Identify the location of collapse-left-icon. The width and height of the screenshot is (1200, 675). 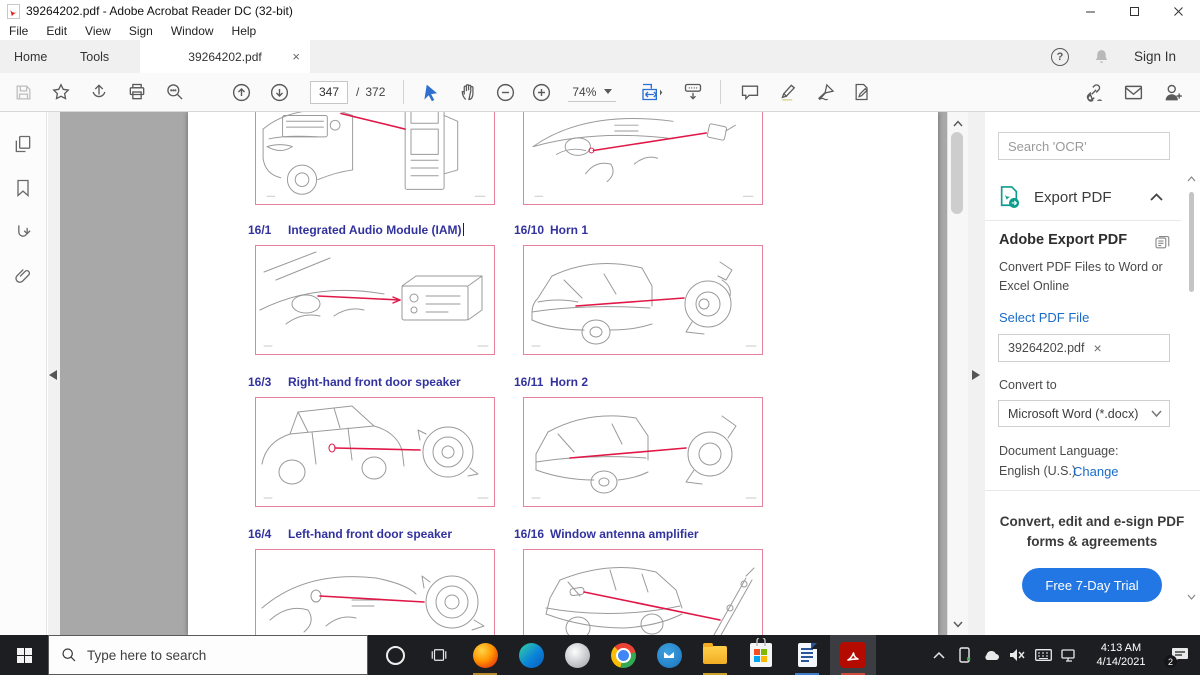
(53, 375).